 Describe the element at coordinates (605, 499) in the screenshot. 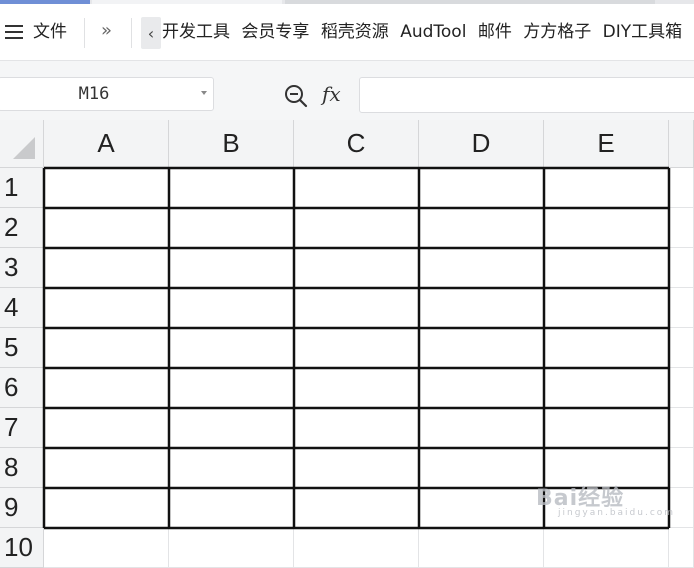

I see `watermark: Bai经验 jingyan.baidu.com` at that location.